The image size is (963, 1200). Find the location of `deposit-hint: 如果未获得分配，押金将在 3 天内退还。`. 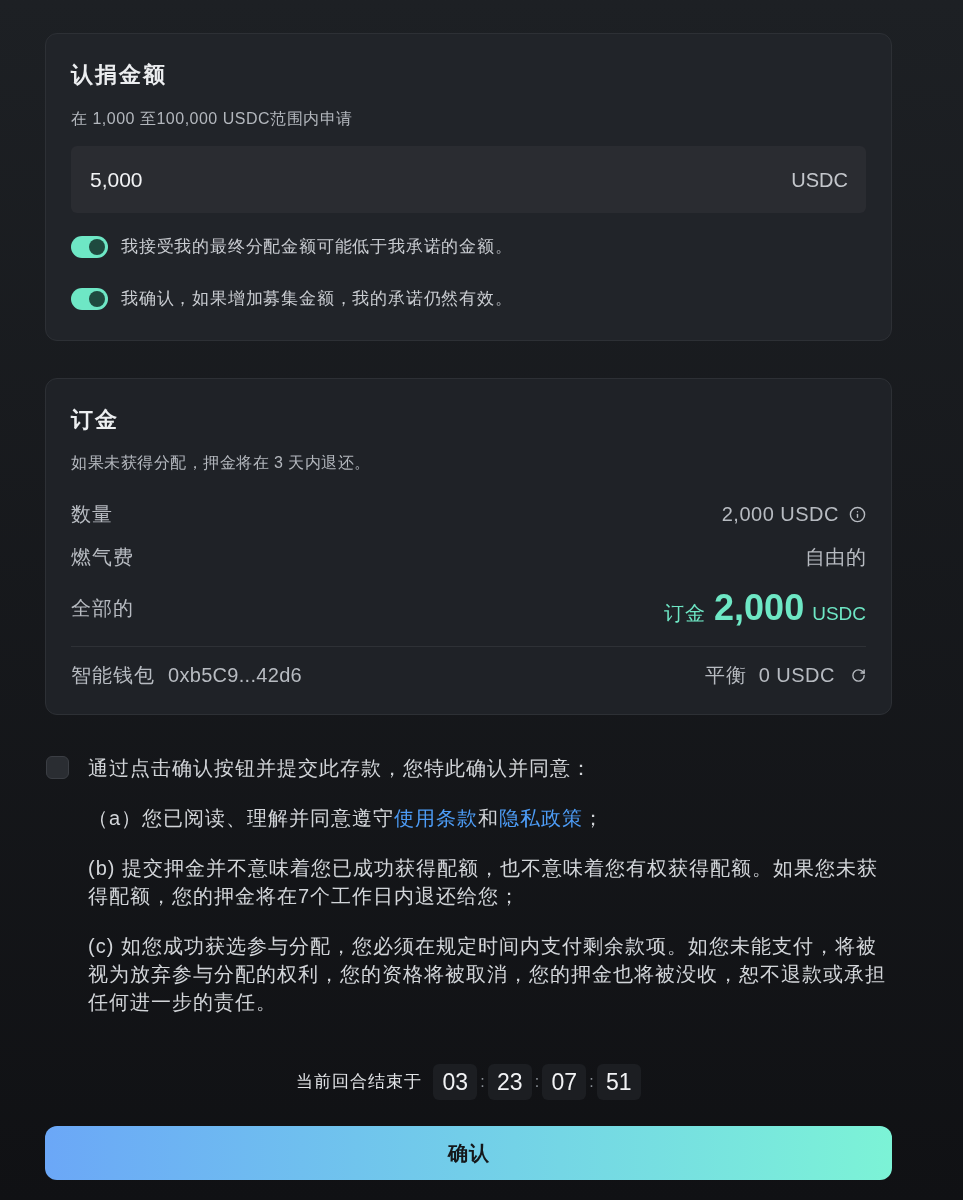

deposit-hint: 如果未获得分配，押金将在 3 天内退还。 is located at coordinates (221, 463).